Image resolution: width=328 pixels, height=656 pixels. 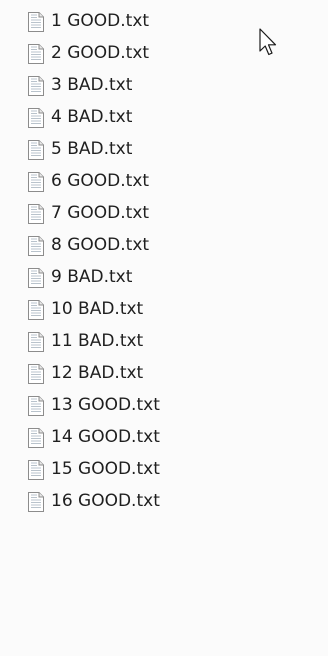 What do you see at coordinates (164, 277) in the screenshot?
I see `file-item: 9 BAD.txt` at bounding box center [164, 277].